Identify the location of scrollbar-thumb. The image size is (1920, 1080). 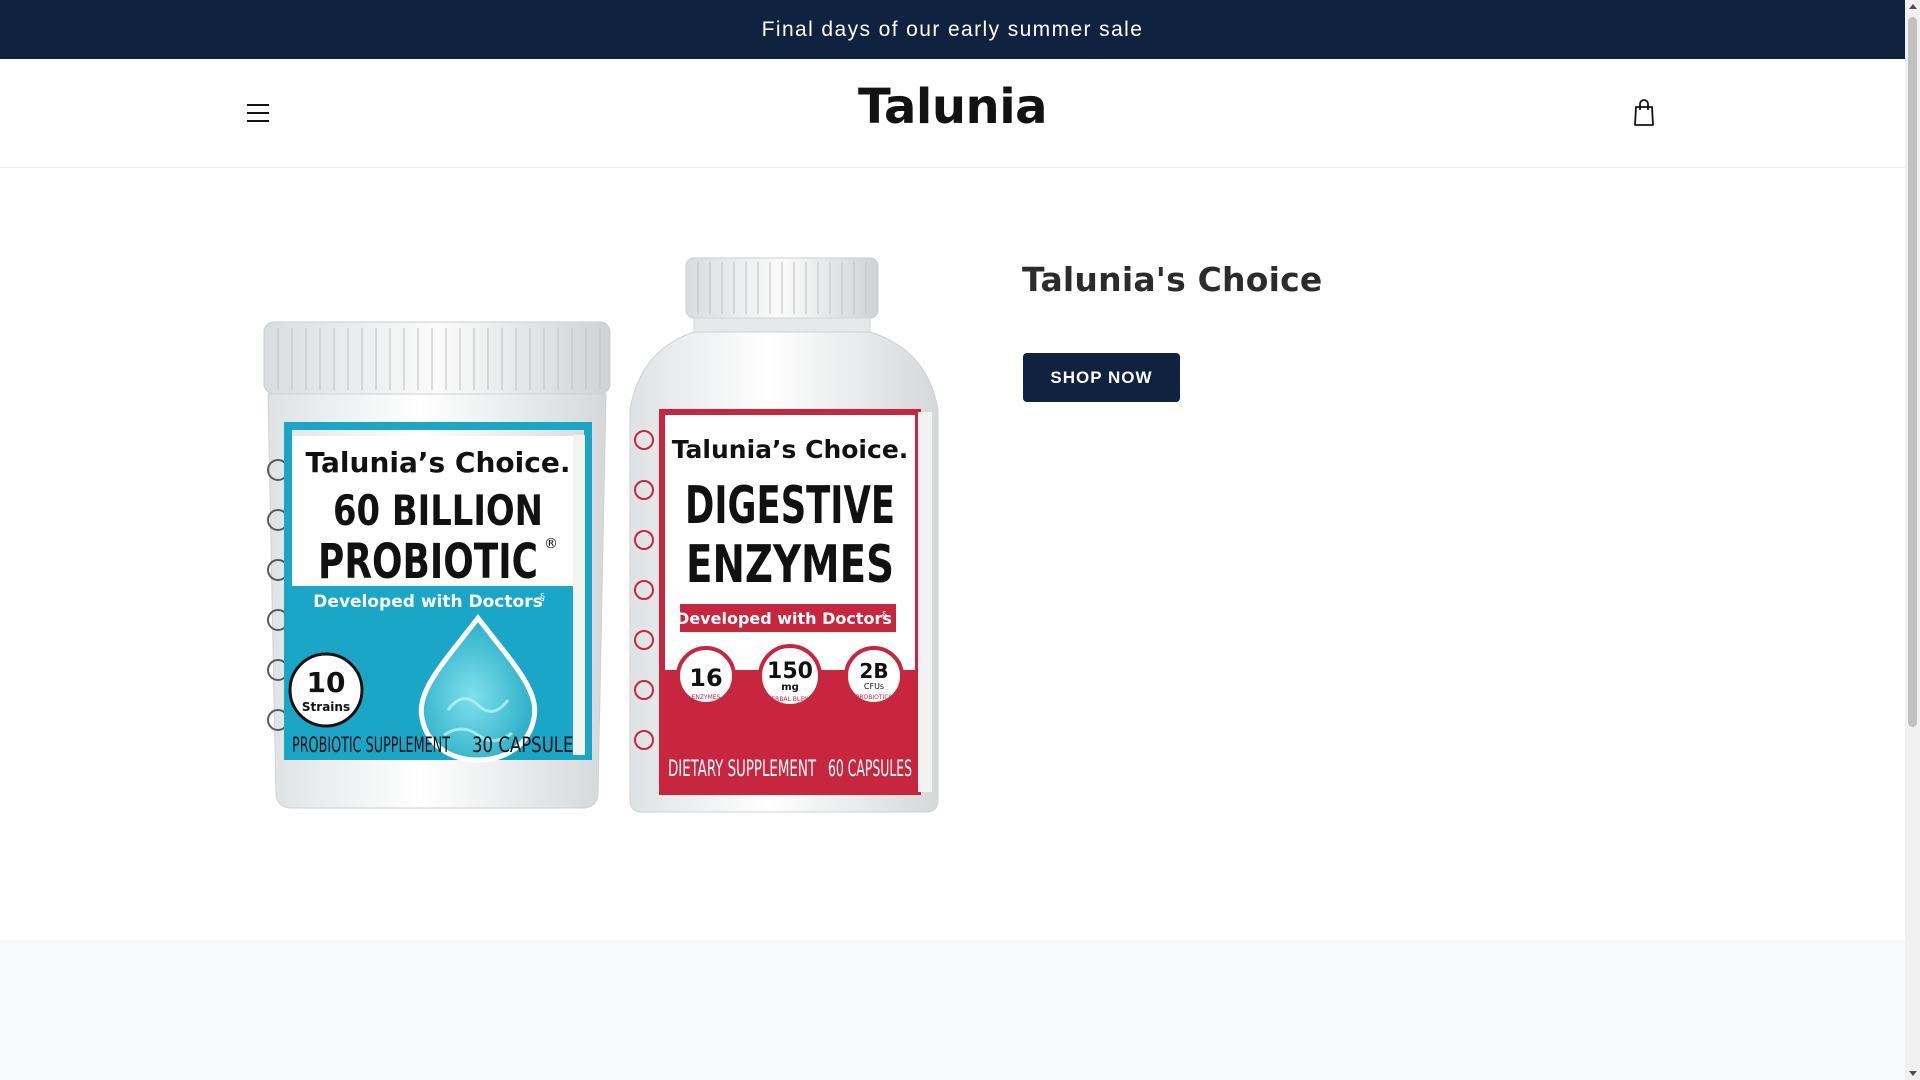
(1912, 372).